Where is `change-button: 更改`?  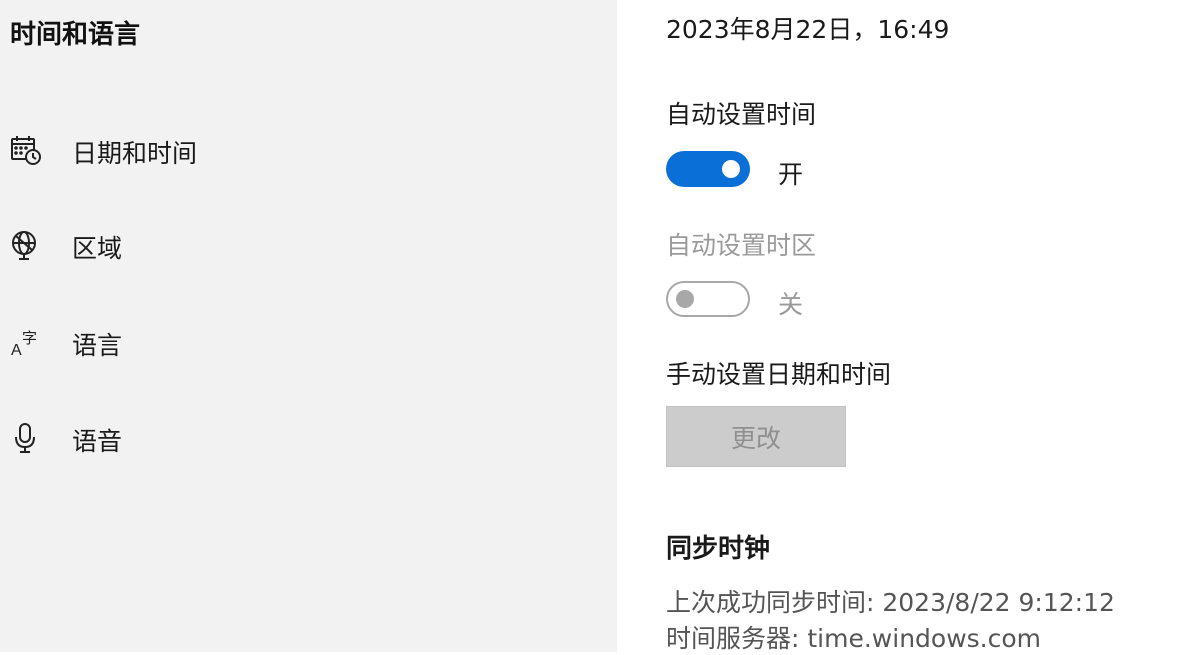
change-button: 更改 is located at coordinates (756, 436).